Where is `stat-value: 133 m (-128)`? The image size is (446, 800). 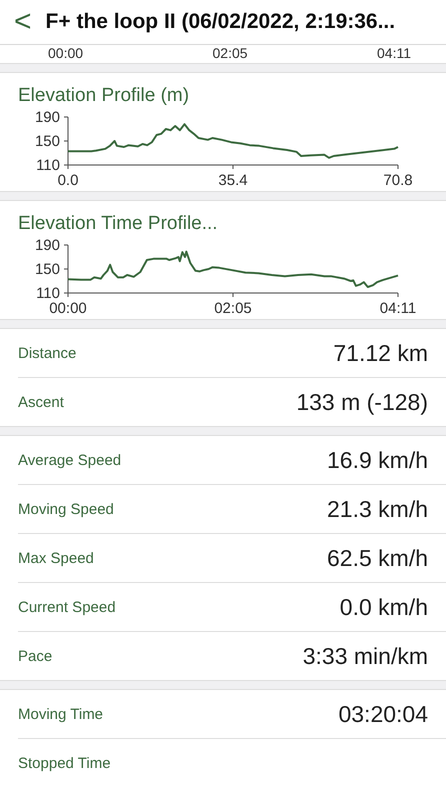
stat-value: 133 m (-128) is located at coordinates (362, 402).